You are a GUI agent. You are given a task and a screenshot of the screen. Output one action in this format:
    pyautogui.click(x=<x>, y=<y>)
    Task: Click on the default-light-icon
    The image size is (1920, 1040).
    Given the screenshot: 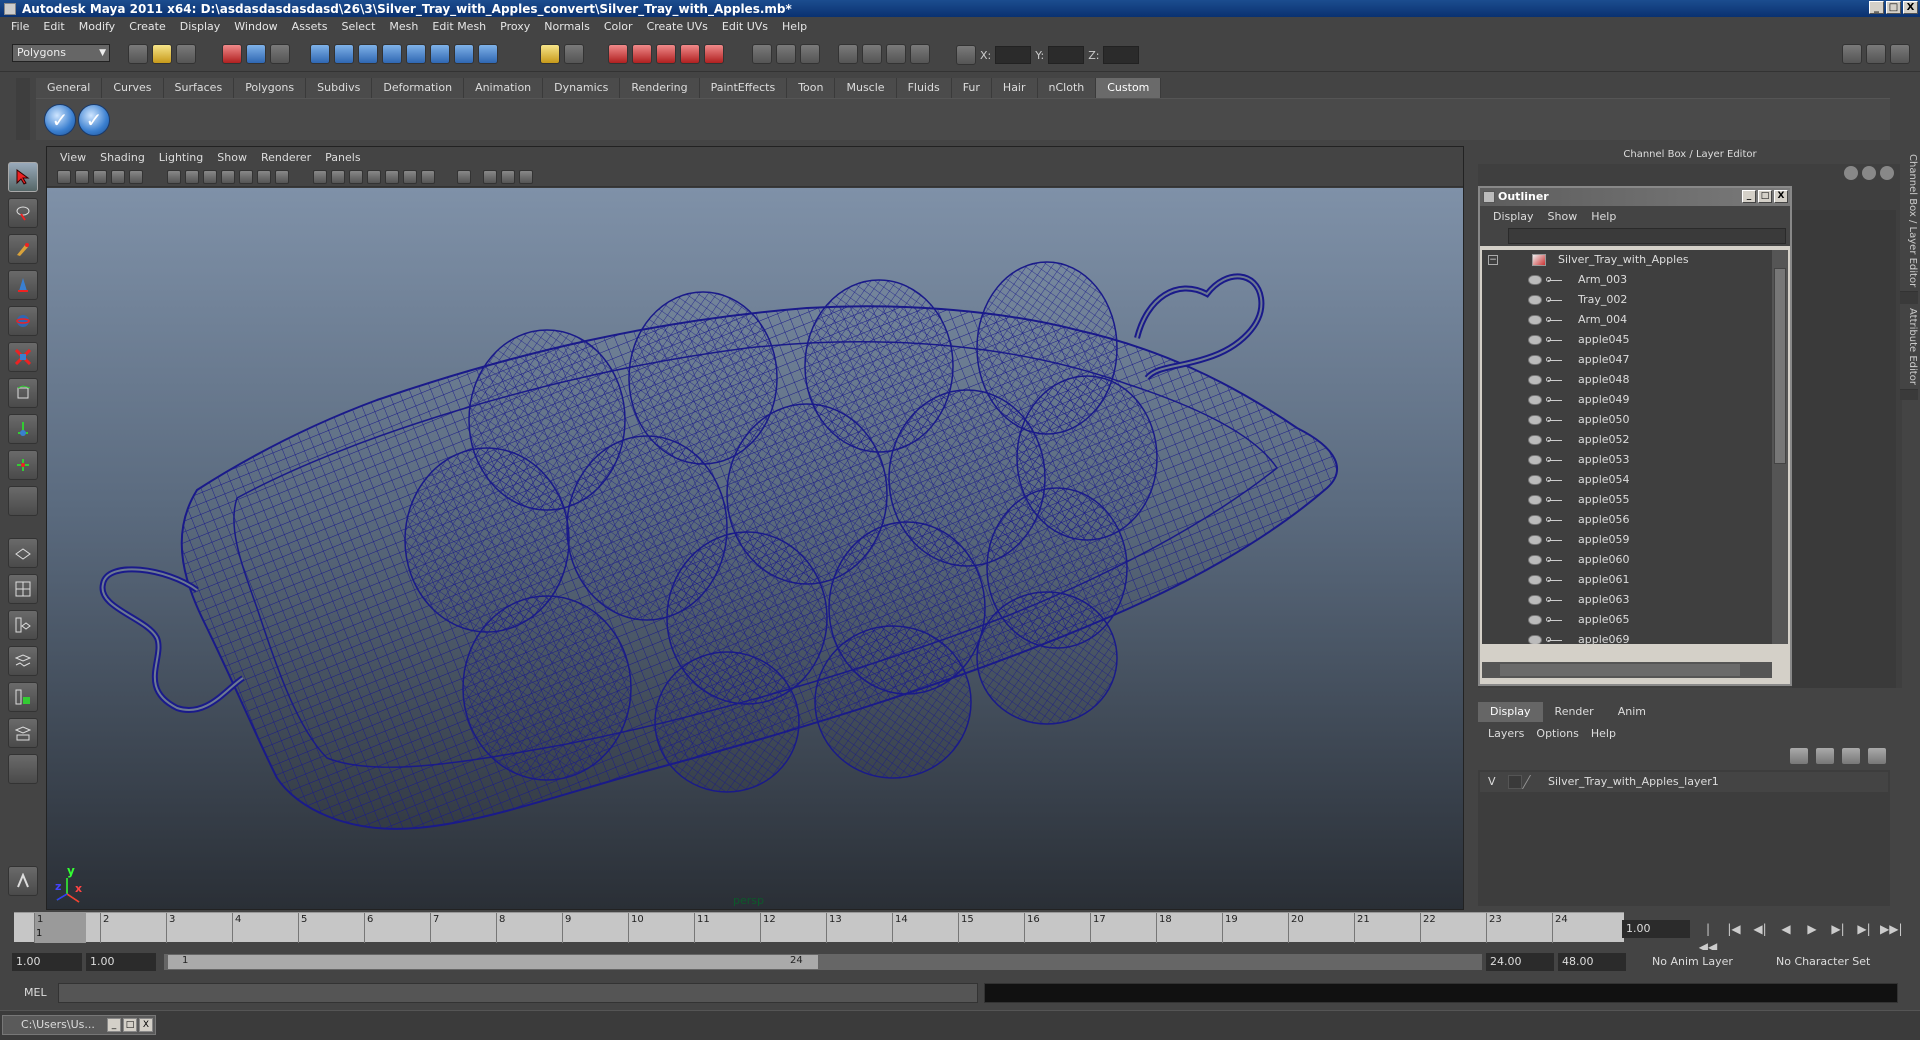 What is the action you would take?
    pyautogui.click(x=392, y=177)
    